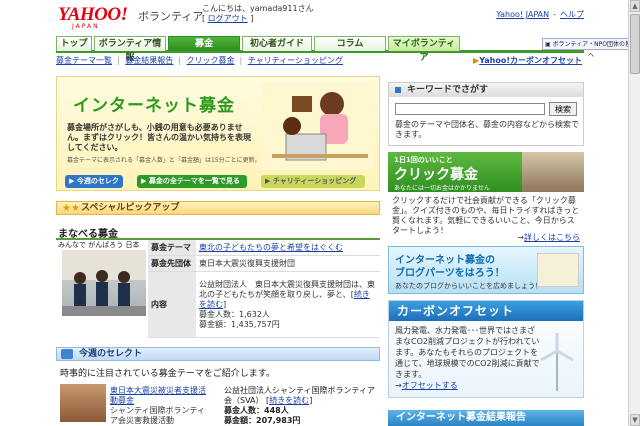 This screenshot has height=426, width=640. I want to click on weekly-people: 募金人数：448人, so click(256, 410).